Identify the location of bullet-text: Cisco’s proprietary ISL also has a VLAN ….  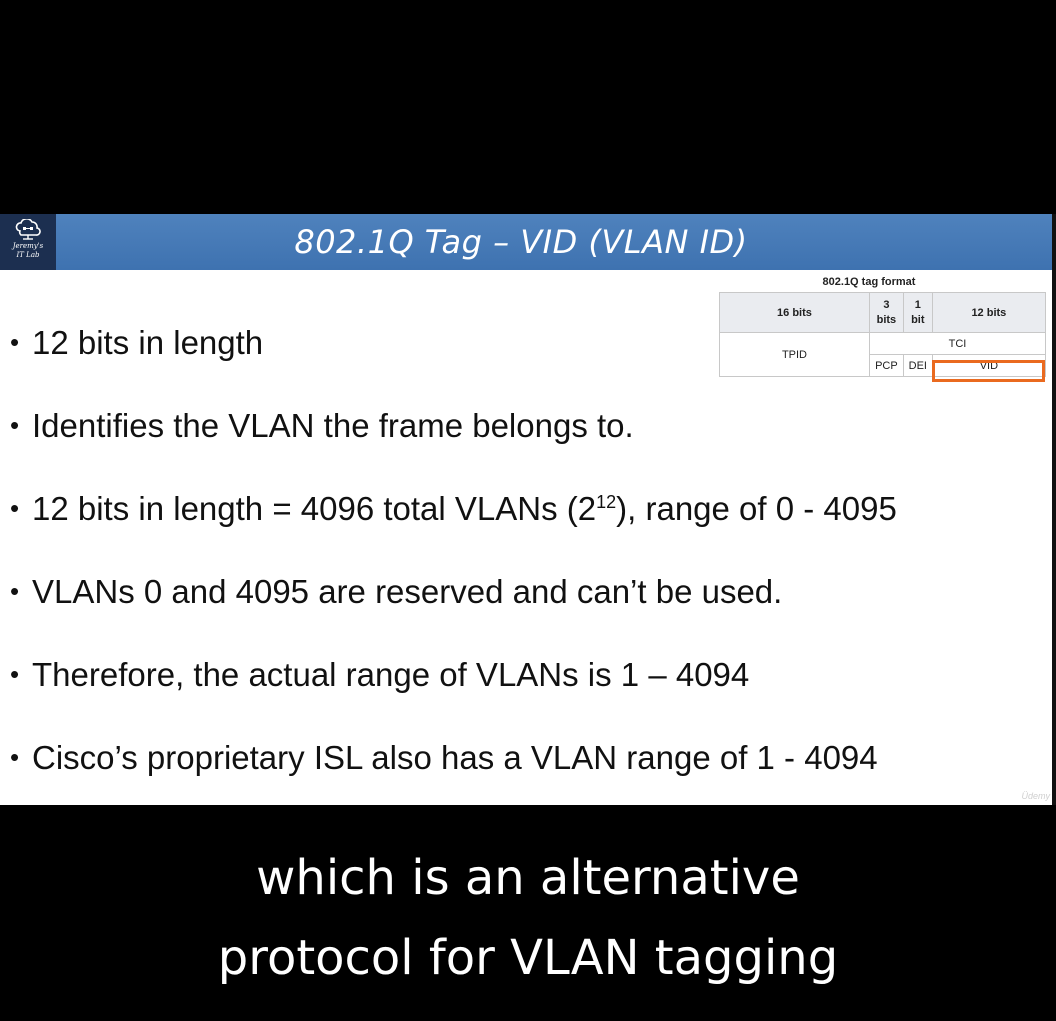
(455, 757).